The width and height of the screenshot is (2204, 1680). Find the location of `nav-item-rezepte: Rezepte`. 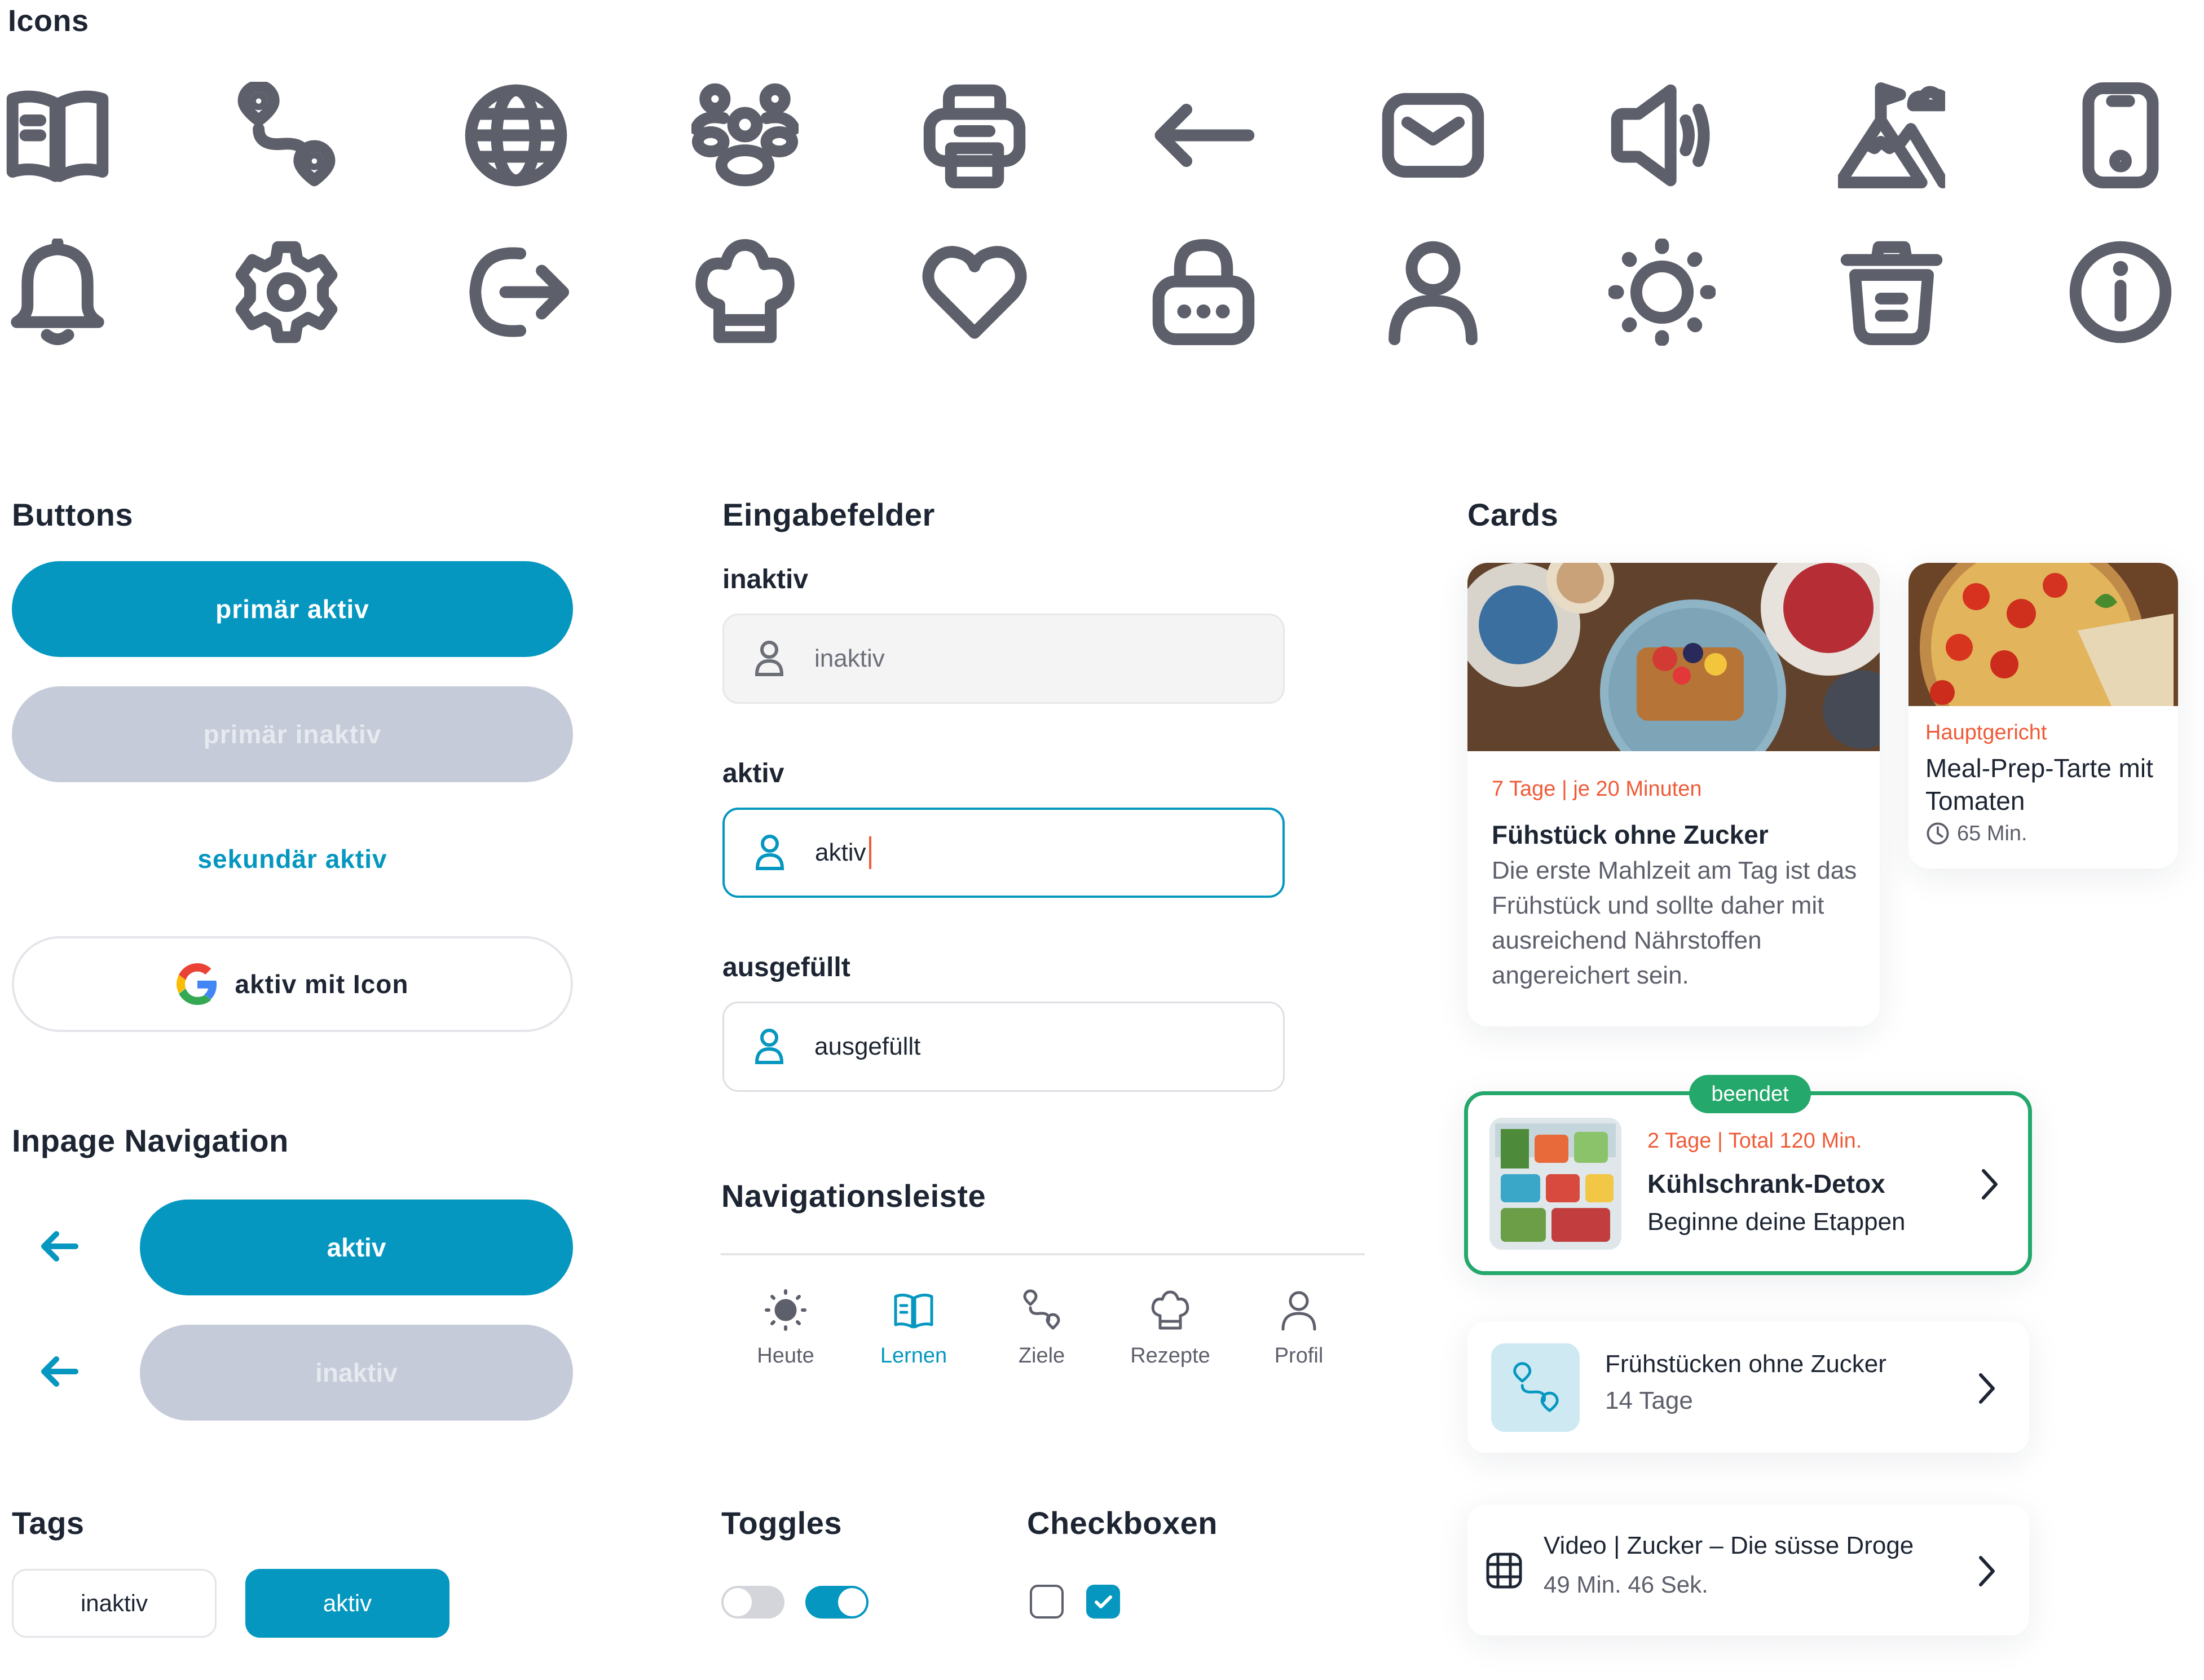

nav-item-rezepte: Rezepte is located at coordinates (1170, 1329).